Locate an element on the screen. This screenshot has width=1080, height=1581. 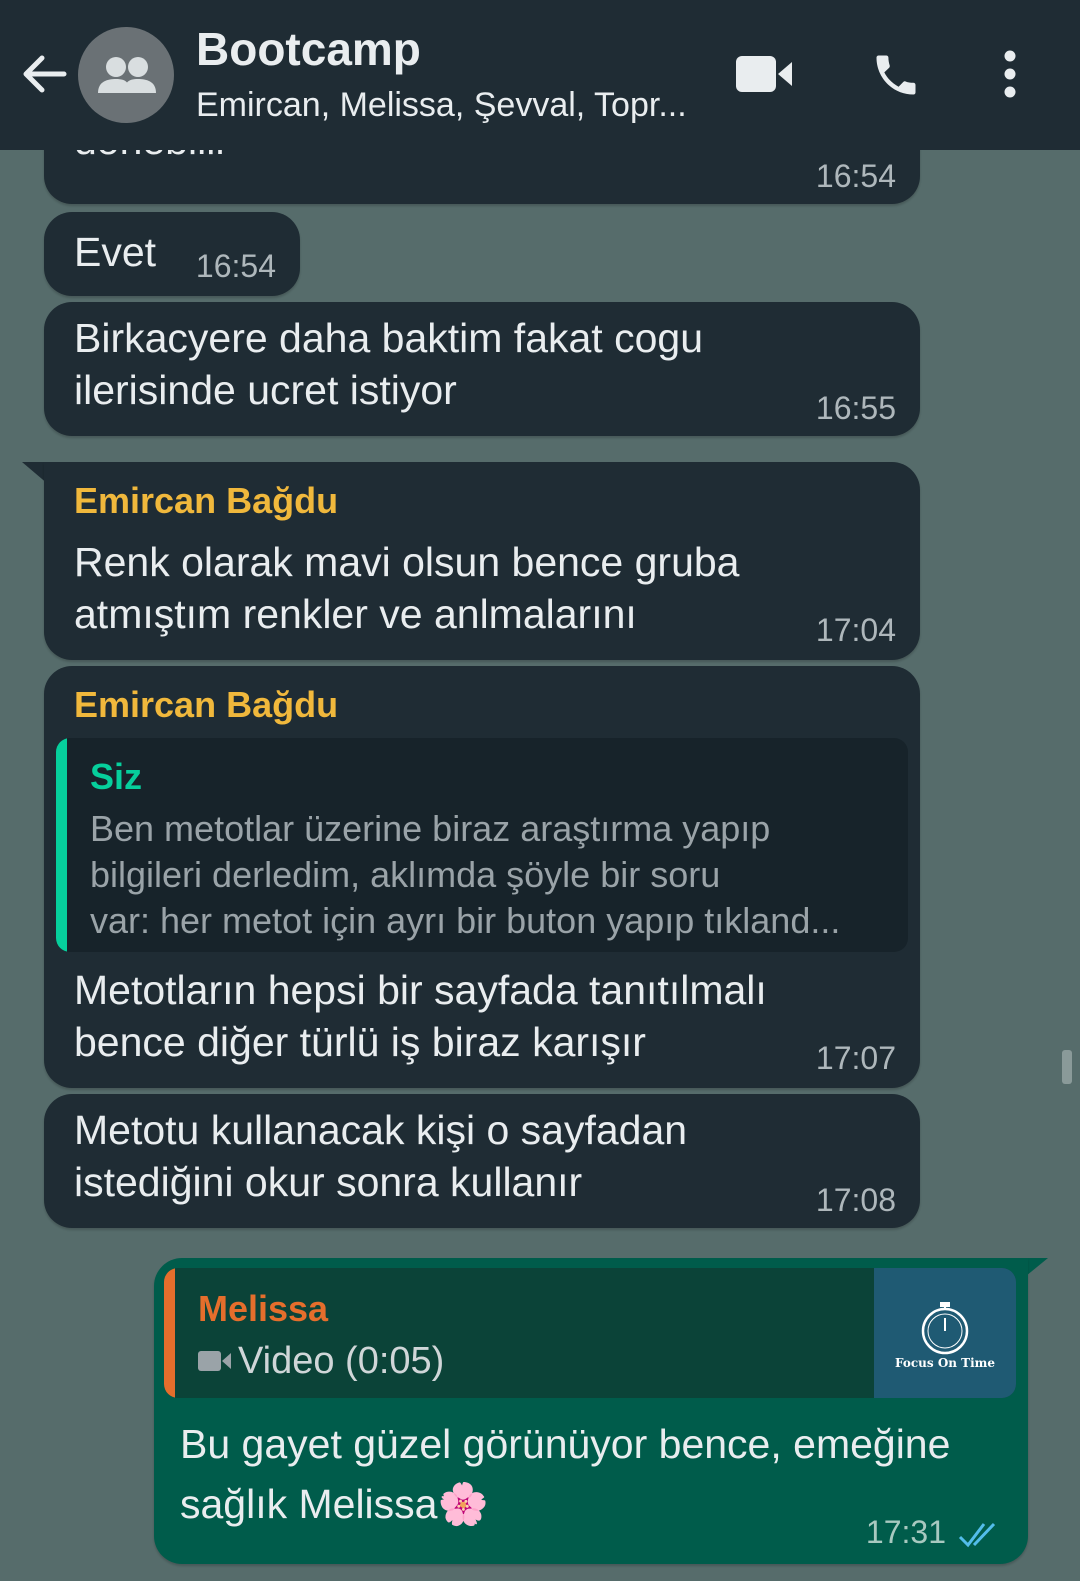
video-call-icon is located at coordinates (765, 74).